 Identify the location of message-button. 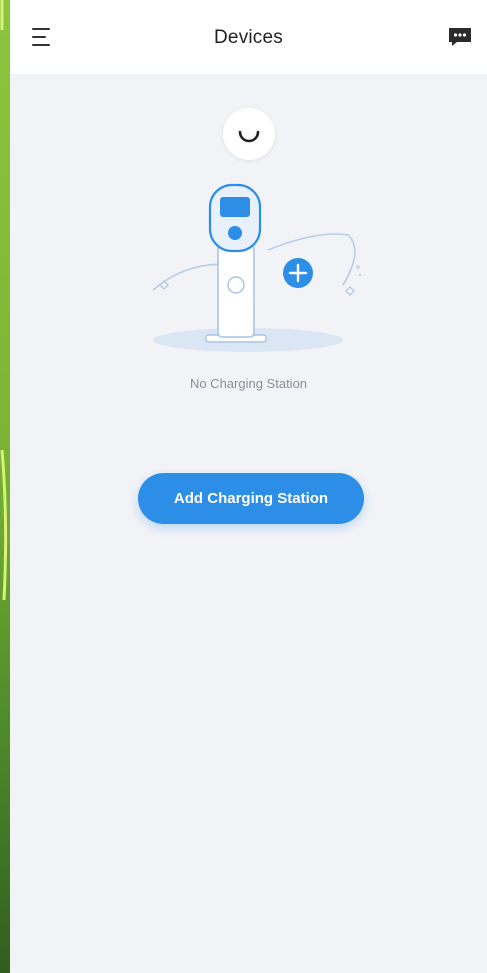
(460, 37).